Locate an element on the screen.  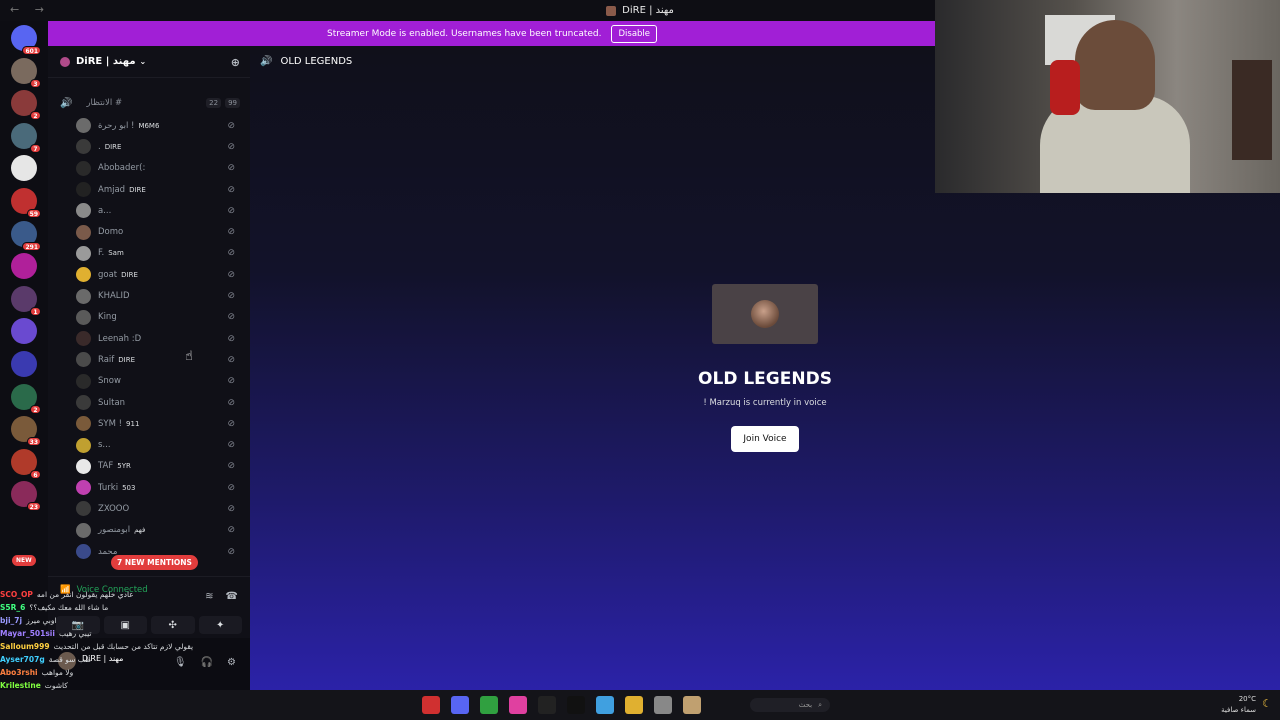
chat-message: ما شاء الله معك مكيف؟؟ is located at coordinates (69, 607).